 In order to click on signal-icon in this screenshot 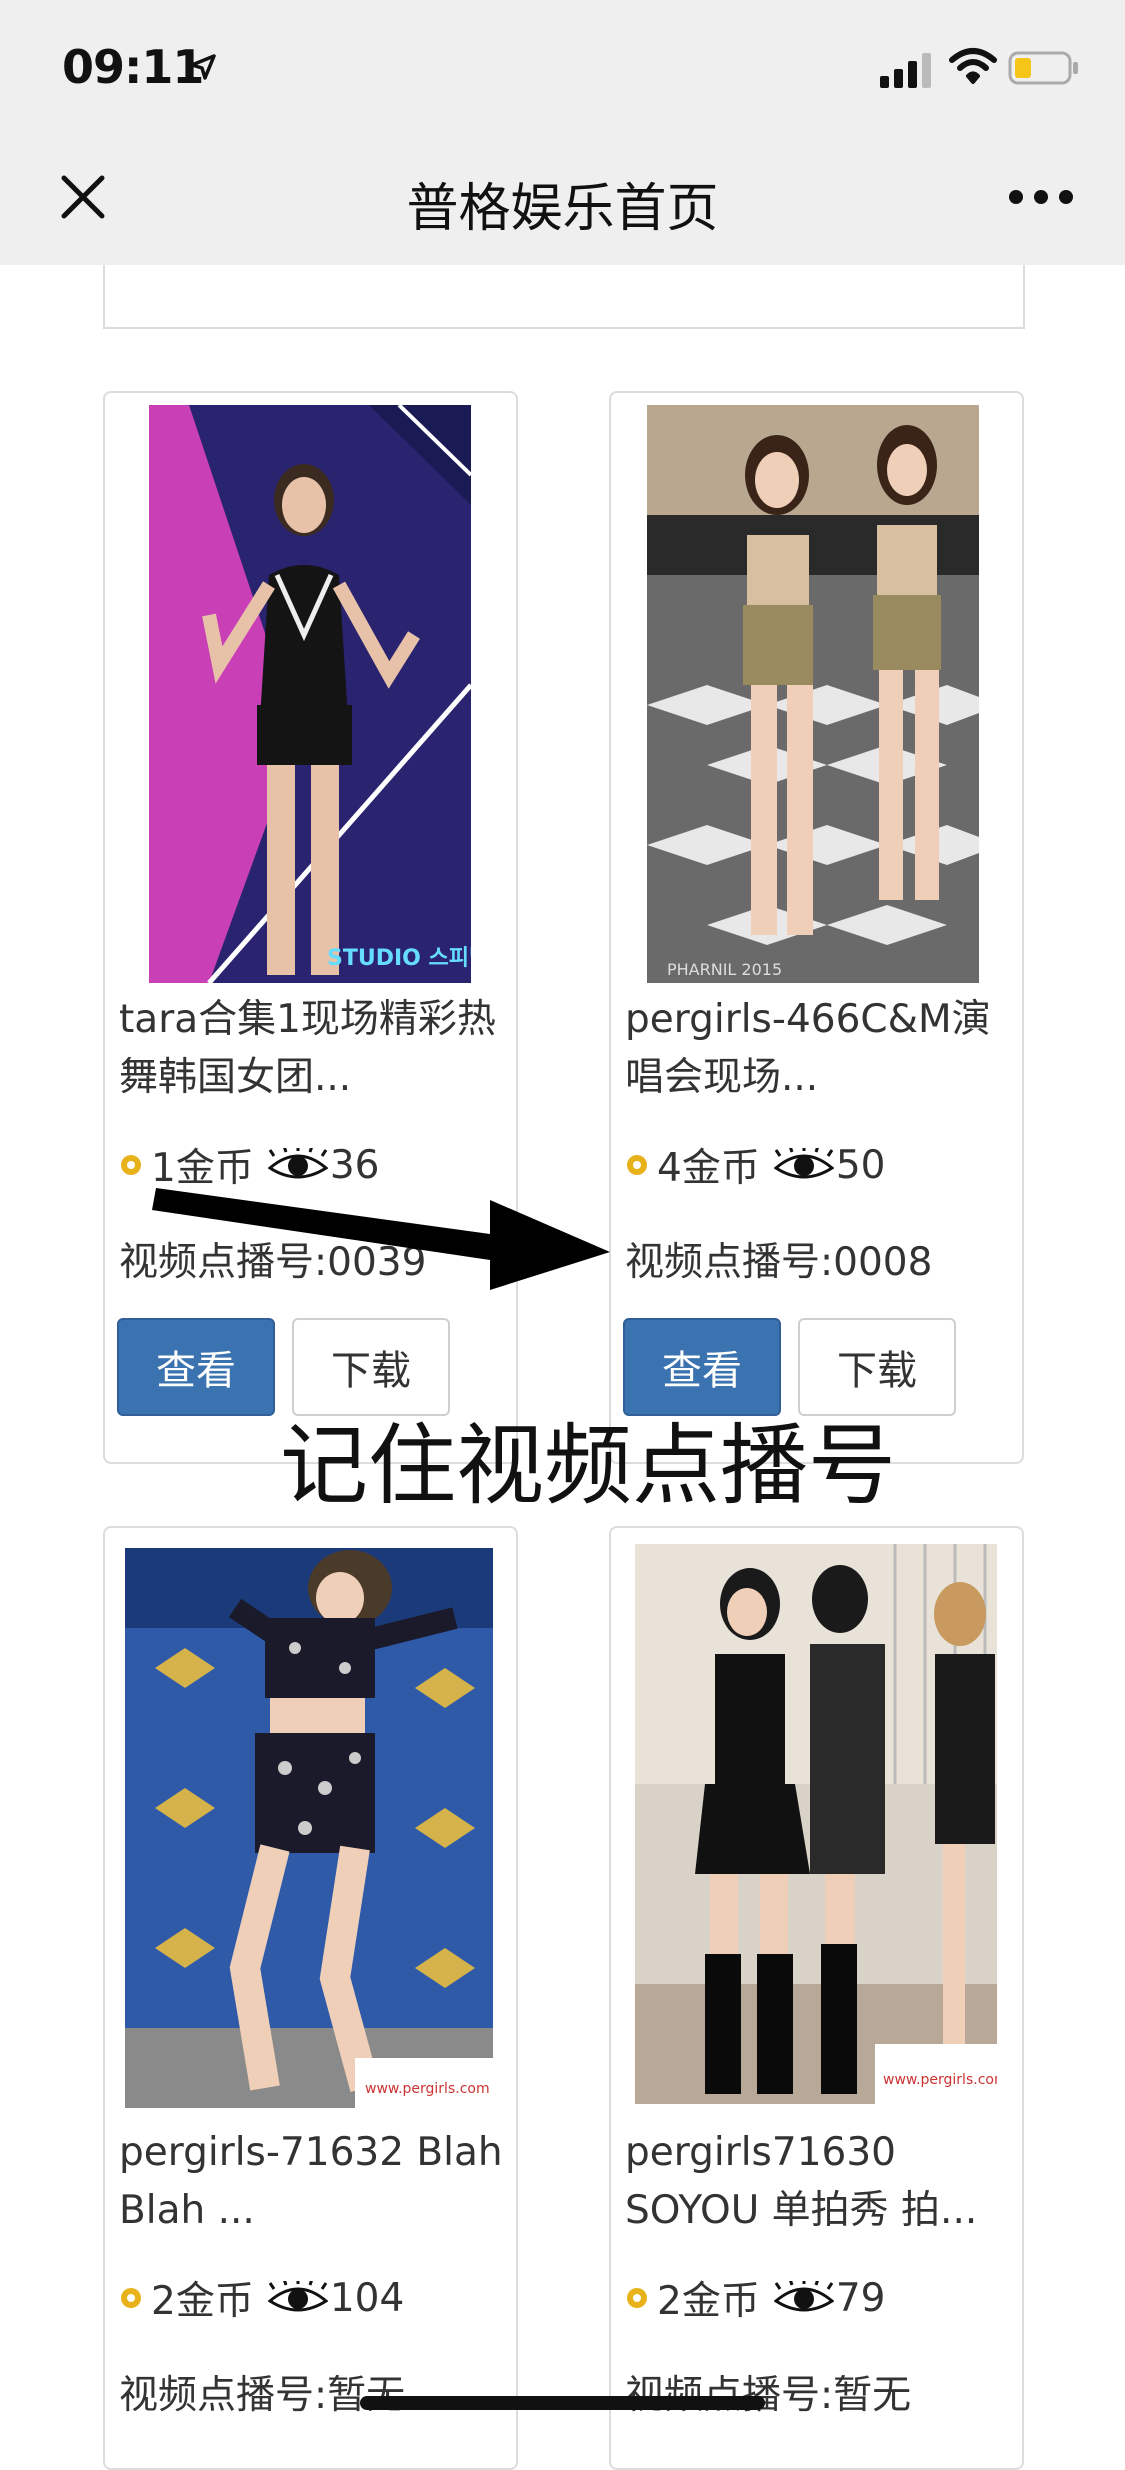, I will do `click(905, 70)`.